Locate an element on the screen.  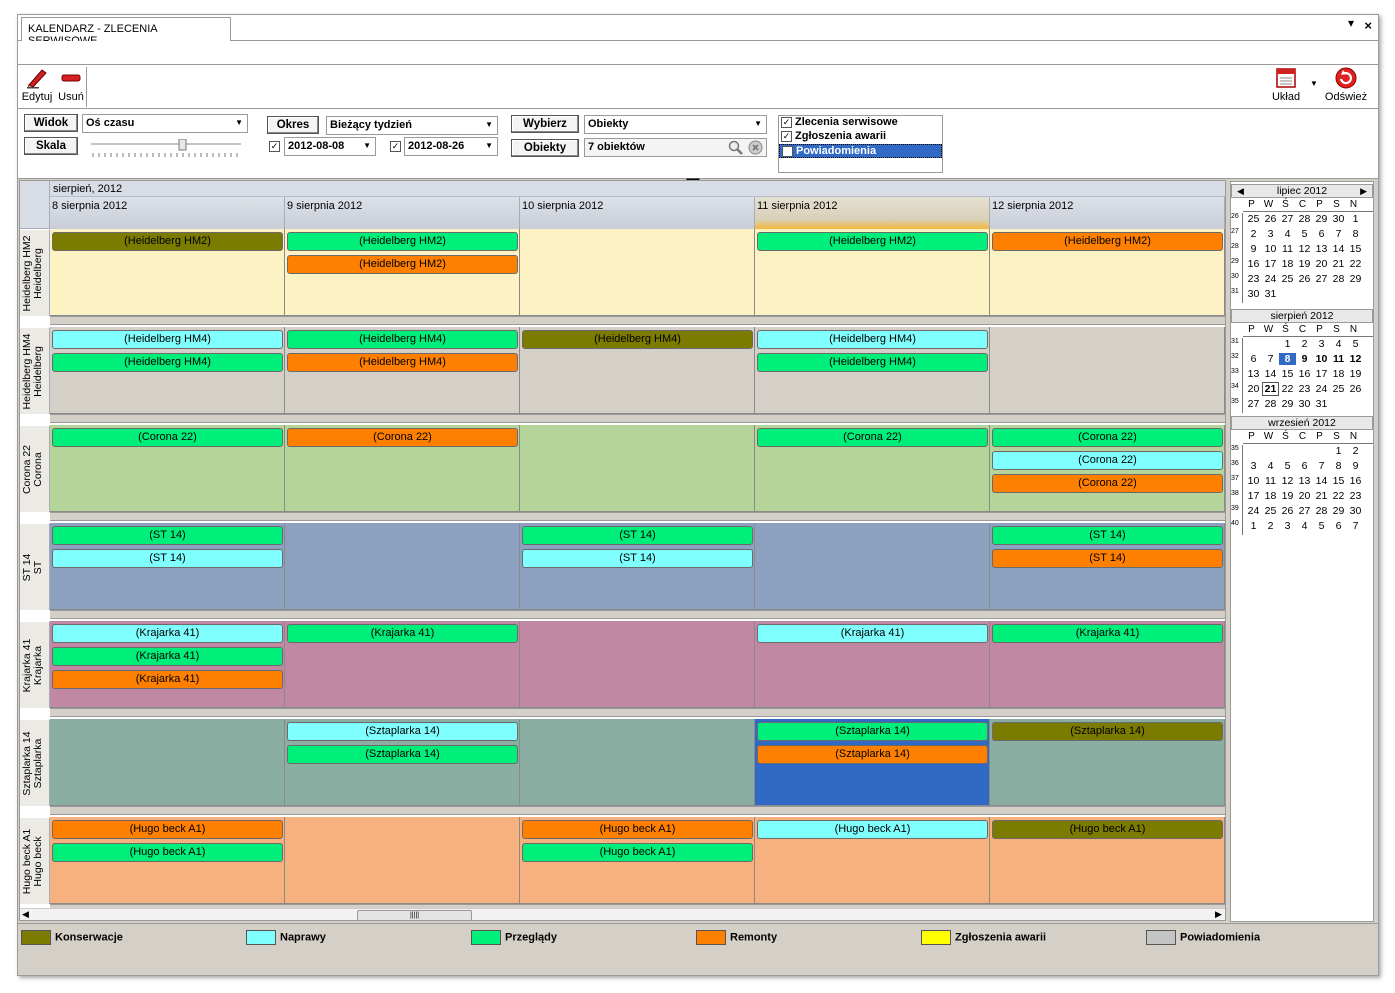
event-naprawy: (Krajarka 41) is located at coordinates (167, 633).